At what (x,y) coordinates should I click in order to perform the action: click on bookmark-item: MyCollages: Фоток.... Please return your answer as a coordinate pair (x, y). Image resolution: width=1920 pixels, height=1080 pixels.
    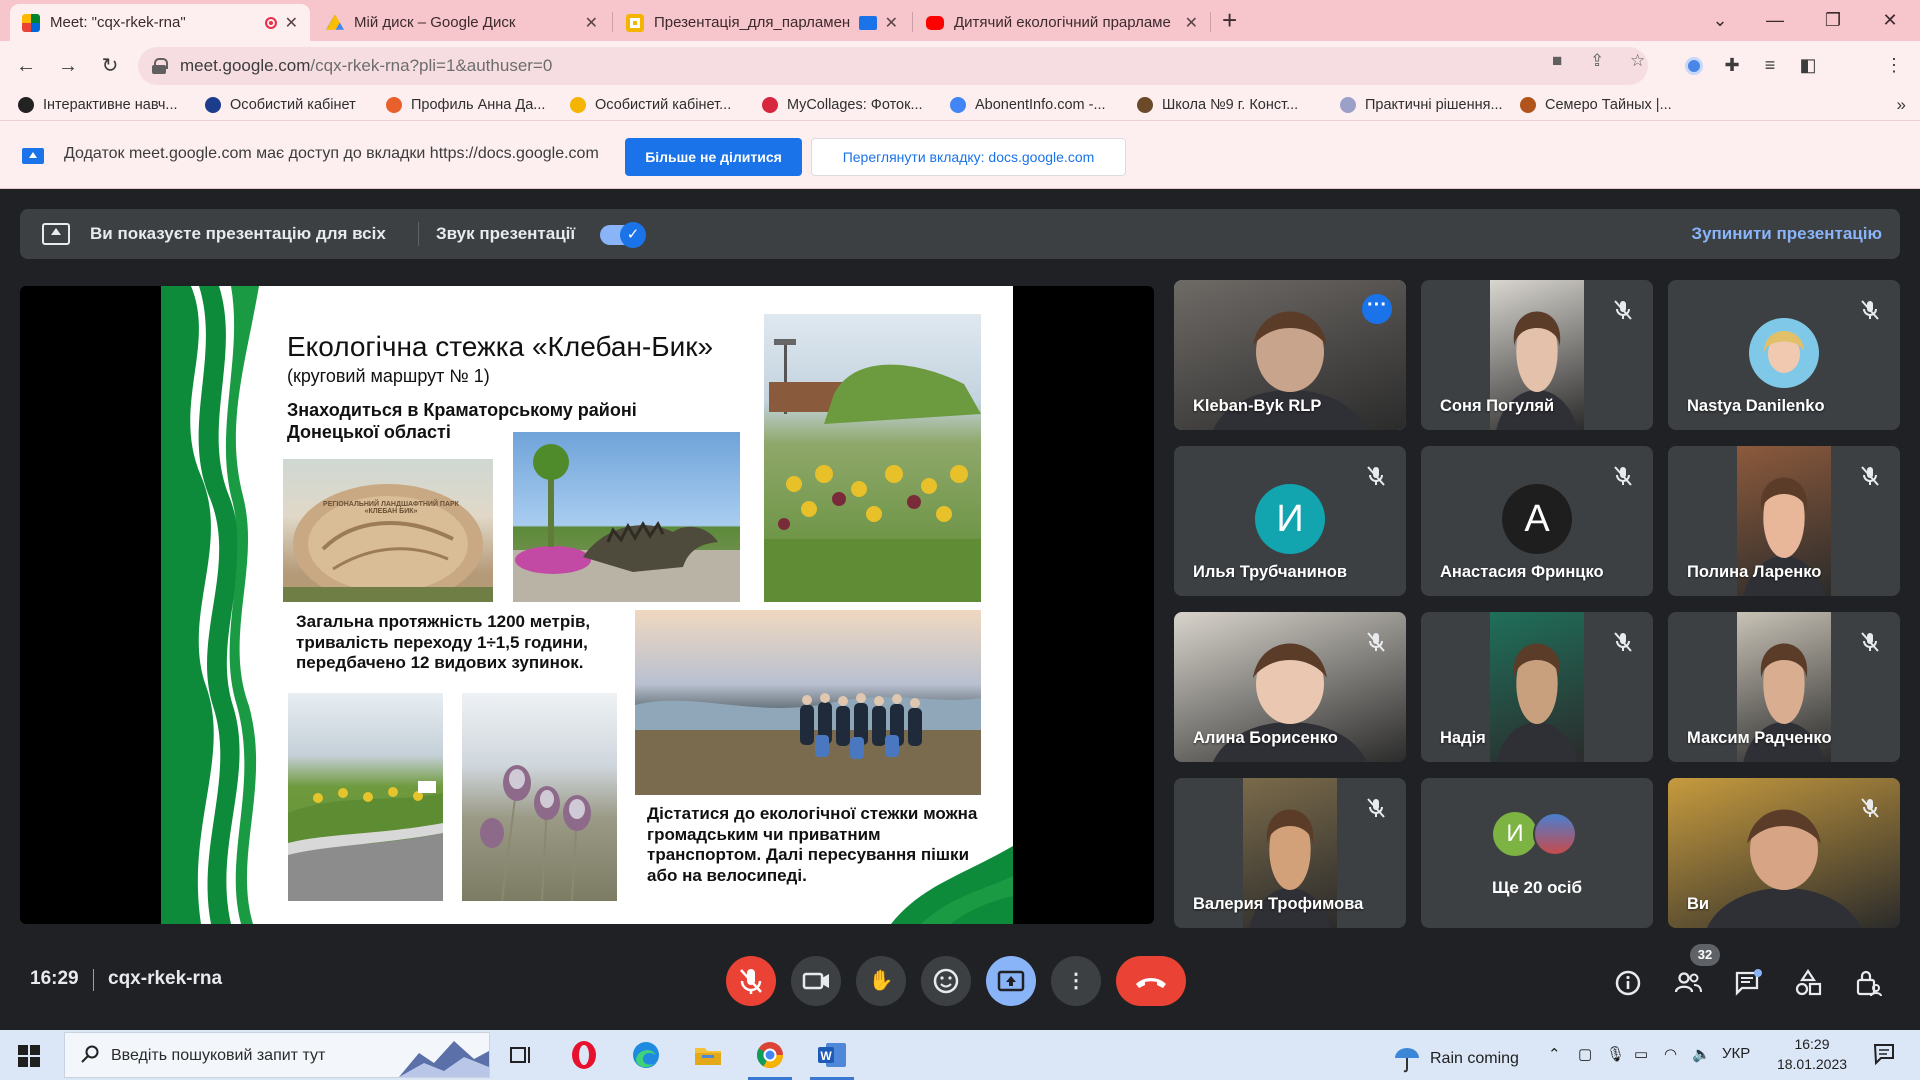
    Looking at the image, I should click on (842, 105).